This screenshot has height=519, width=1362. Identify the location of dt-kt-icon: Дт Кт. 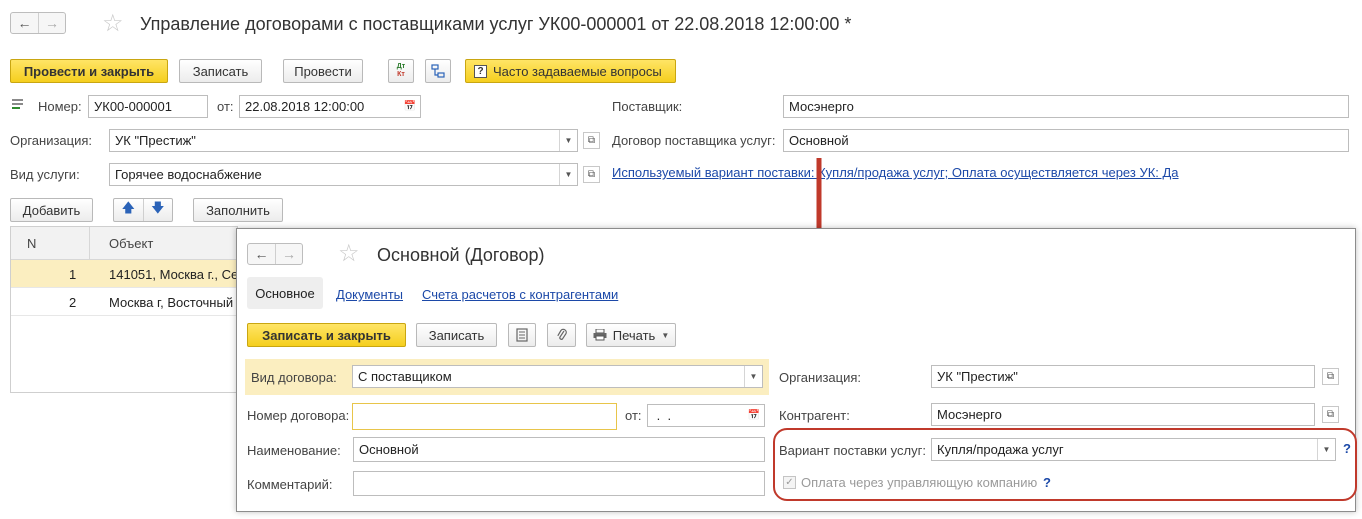
(401, 71).